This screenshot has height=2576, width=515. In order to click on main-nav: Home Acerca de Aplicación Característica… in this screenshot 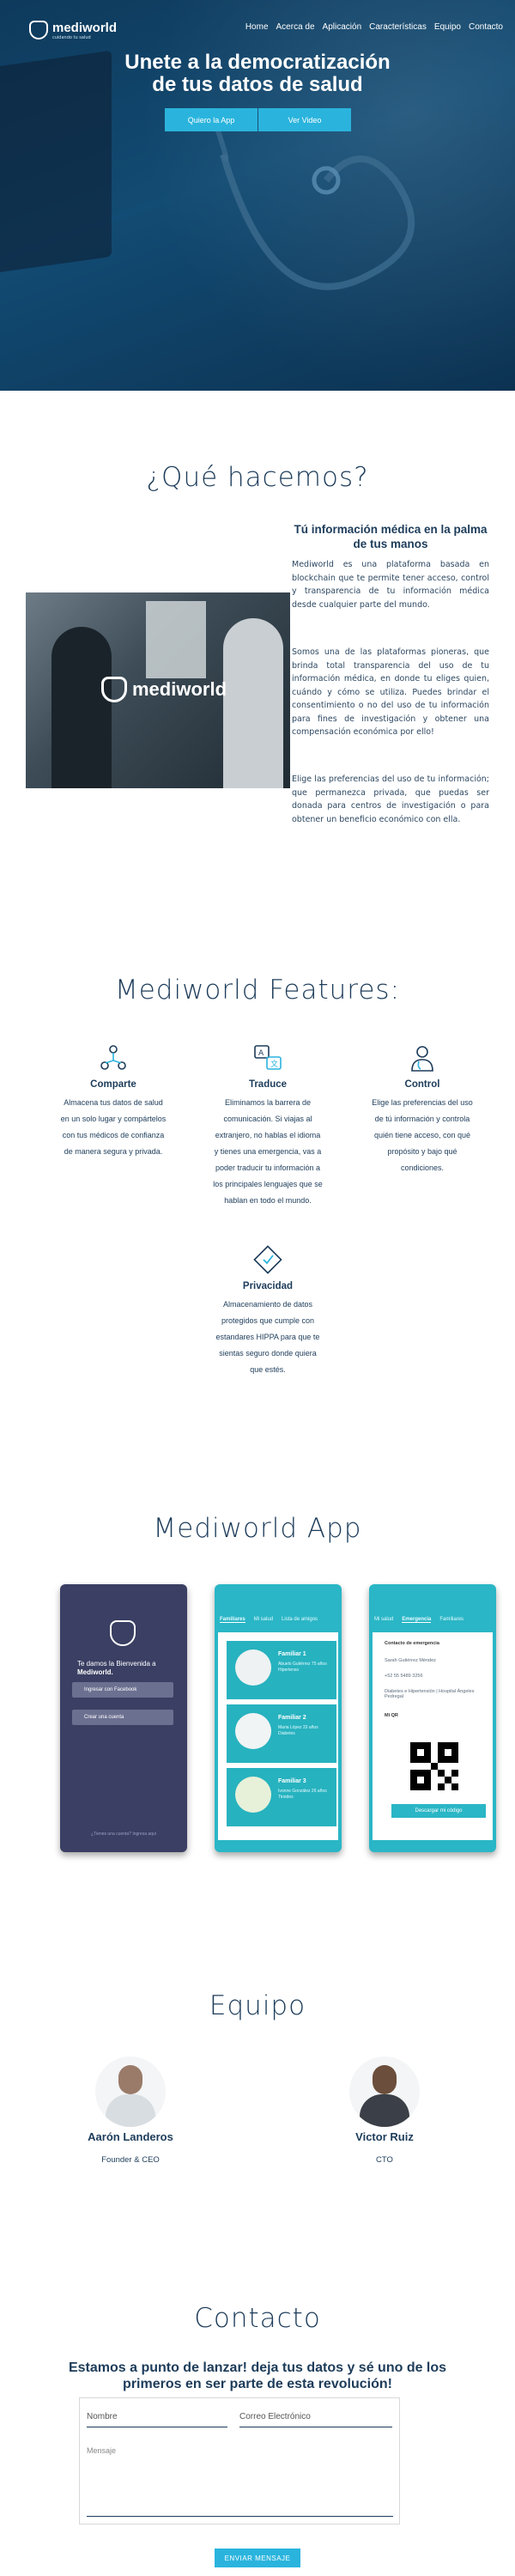, I will do `click(374, 27)`.